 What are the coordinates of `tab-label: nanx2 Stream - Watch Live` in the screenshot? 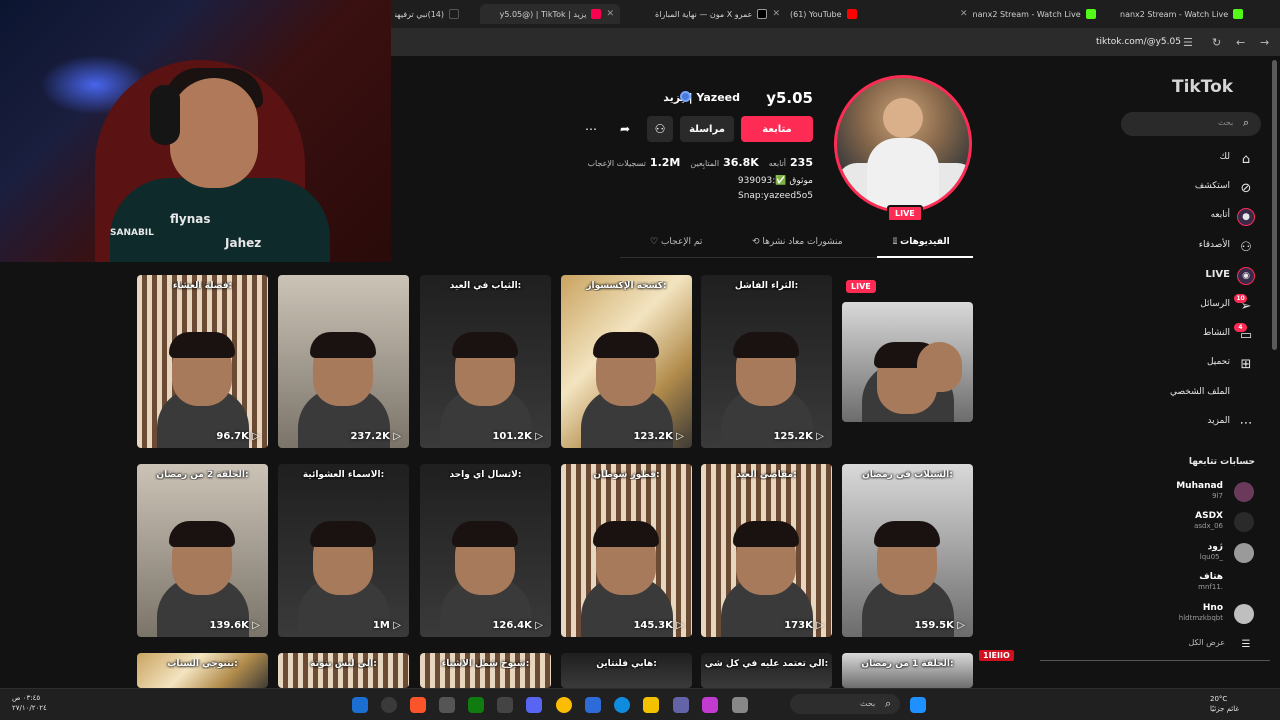 It's located at (1026, 14).